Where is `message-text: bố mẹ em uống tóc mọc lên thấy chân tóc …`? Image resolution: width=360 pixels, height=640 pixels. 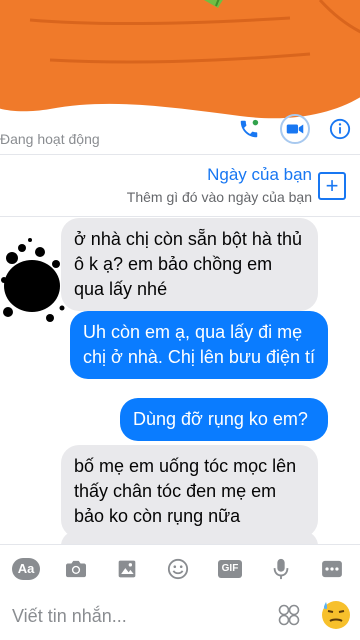
message-text: bố mẹ em uống tóc mọc lên thấy chân tóc … is located at coordinates (185, 491).